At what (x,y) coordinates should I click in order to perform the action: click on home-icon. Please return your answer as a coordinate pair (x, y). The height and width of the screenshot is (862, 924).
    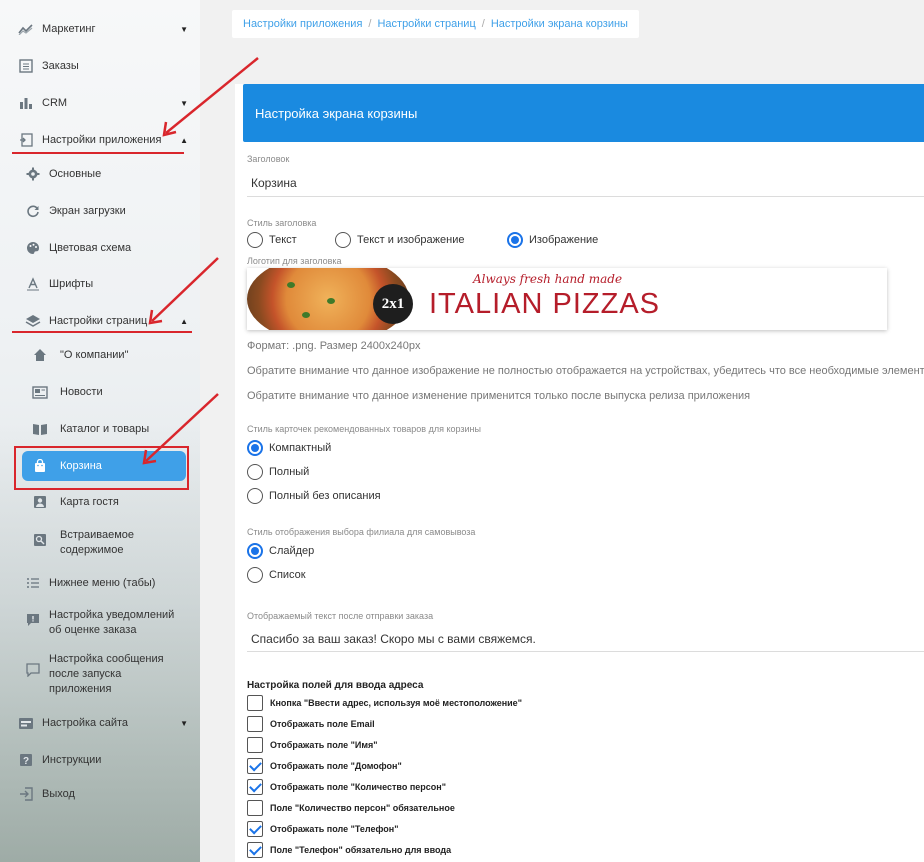
    Looking at the image, I should click on (40, 355).